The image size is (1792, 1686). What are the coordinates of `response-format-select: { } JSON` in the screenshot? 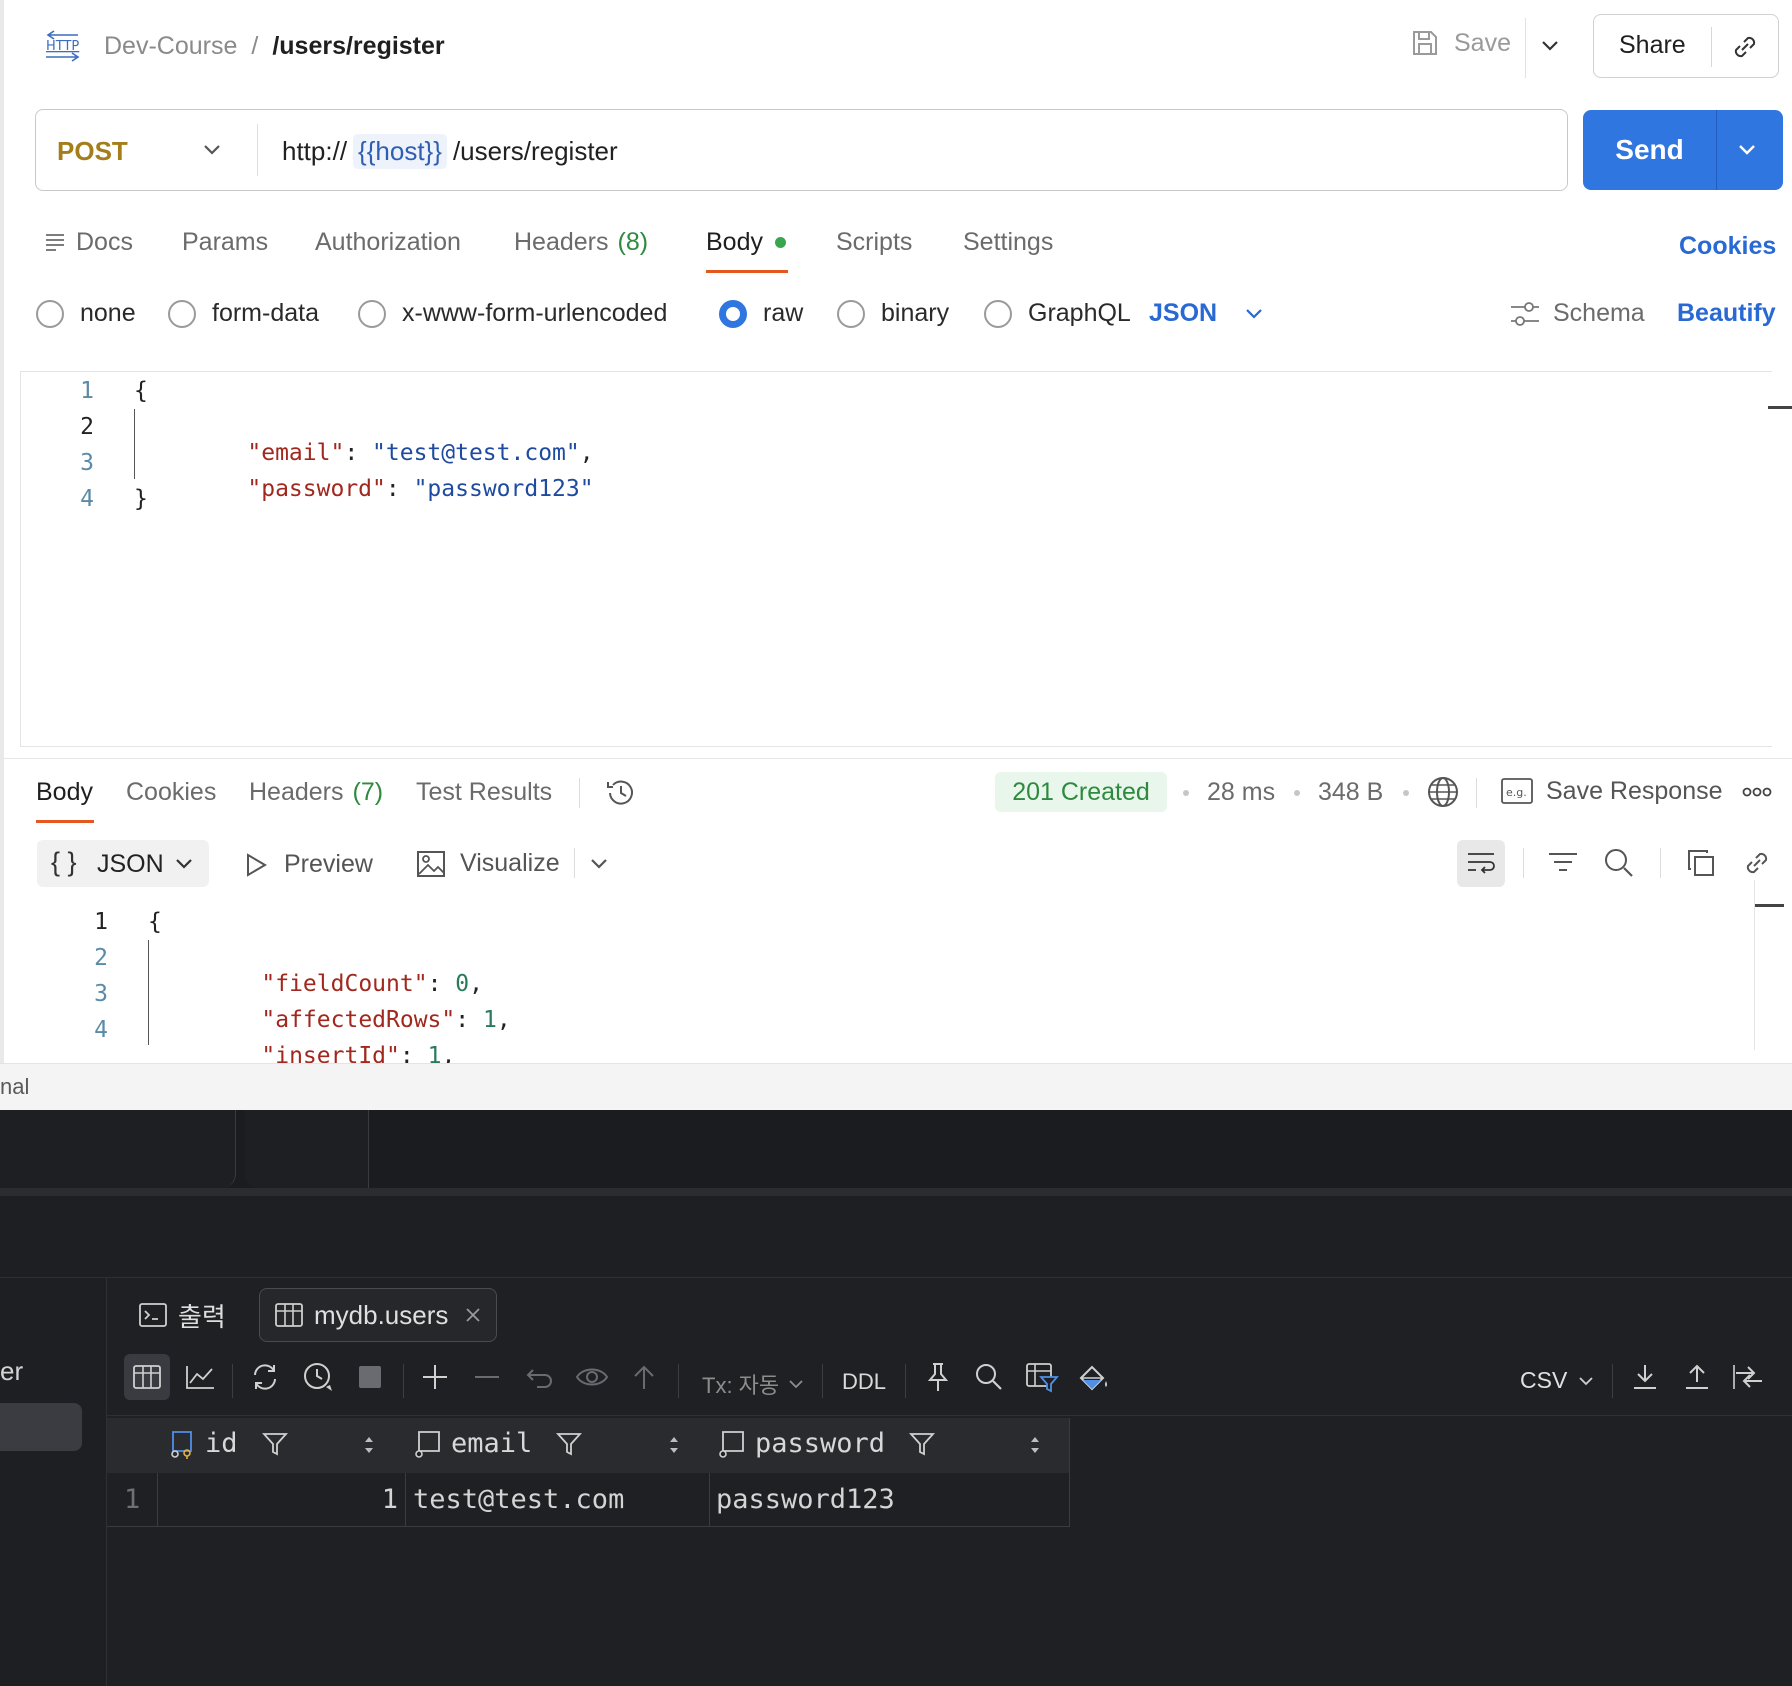 It's located at (123, 863).